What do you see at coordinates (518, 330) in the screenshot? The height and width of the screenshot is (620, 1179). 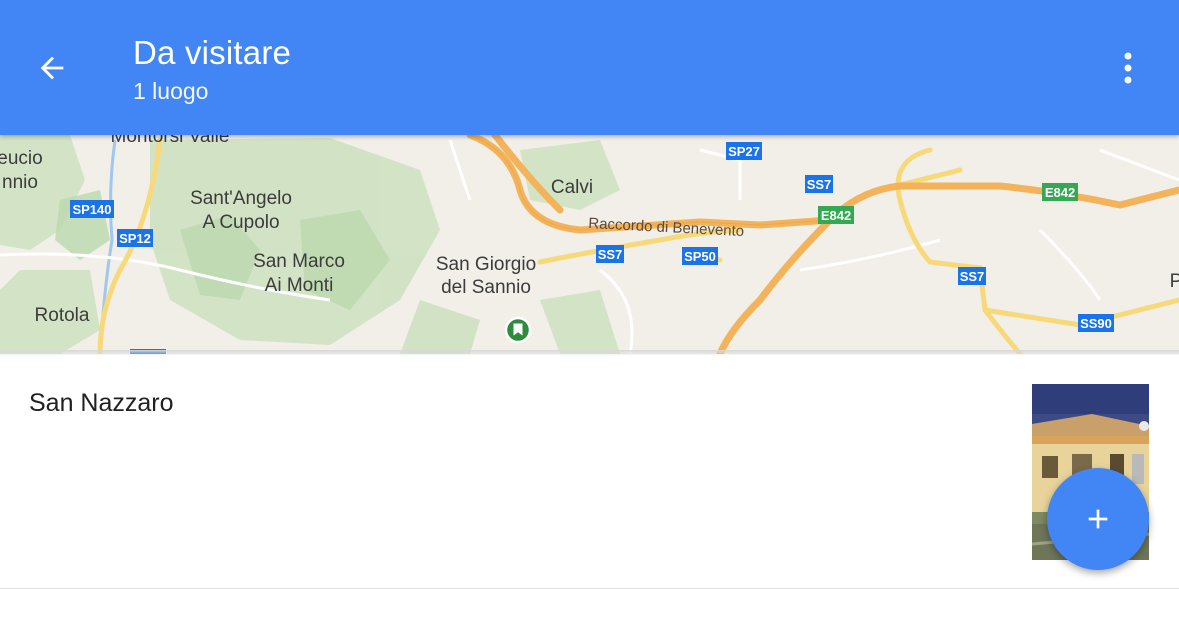 I see `saved-place-marker-icon` at bounding box center [518, 330].